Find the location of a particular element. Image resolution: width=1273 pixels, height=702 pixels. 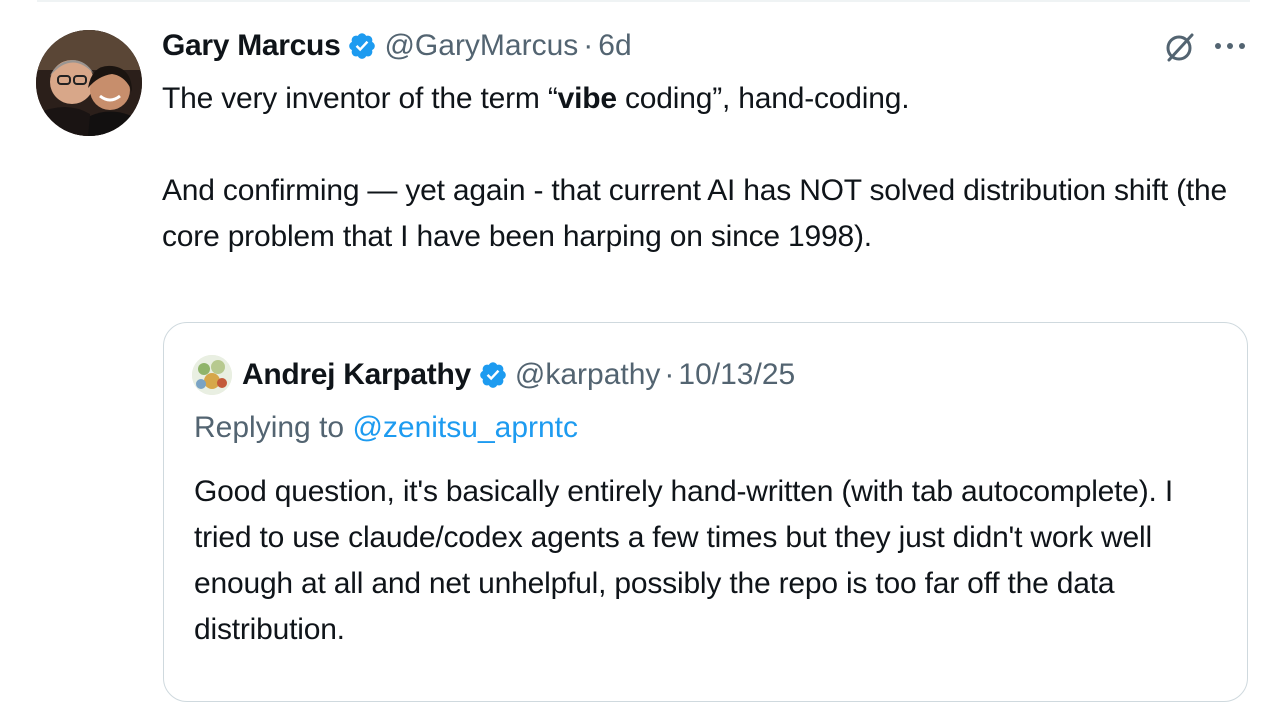

avatar is located at coordinates (89, 83).